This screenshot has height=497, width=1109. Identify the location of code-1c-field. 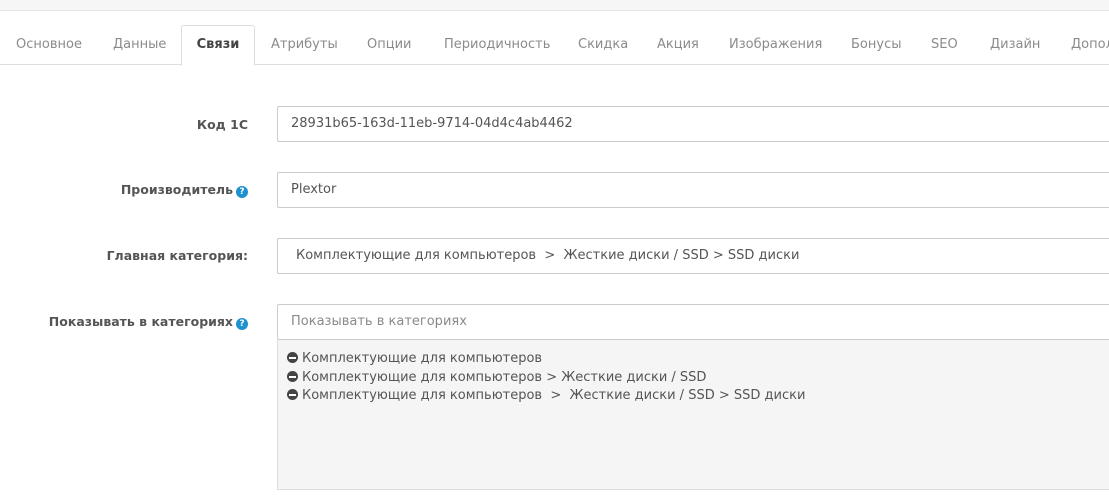
(693, 124).